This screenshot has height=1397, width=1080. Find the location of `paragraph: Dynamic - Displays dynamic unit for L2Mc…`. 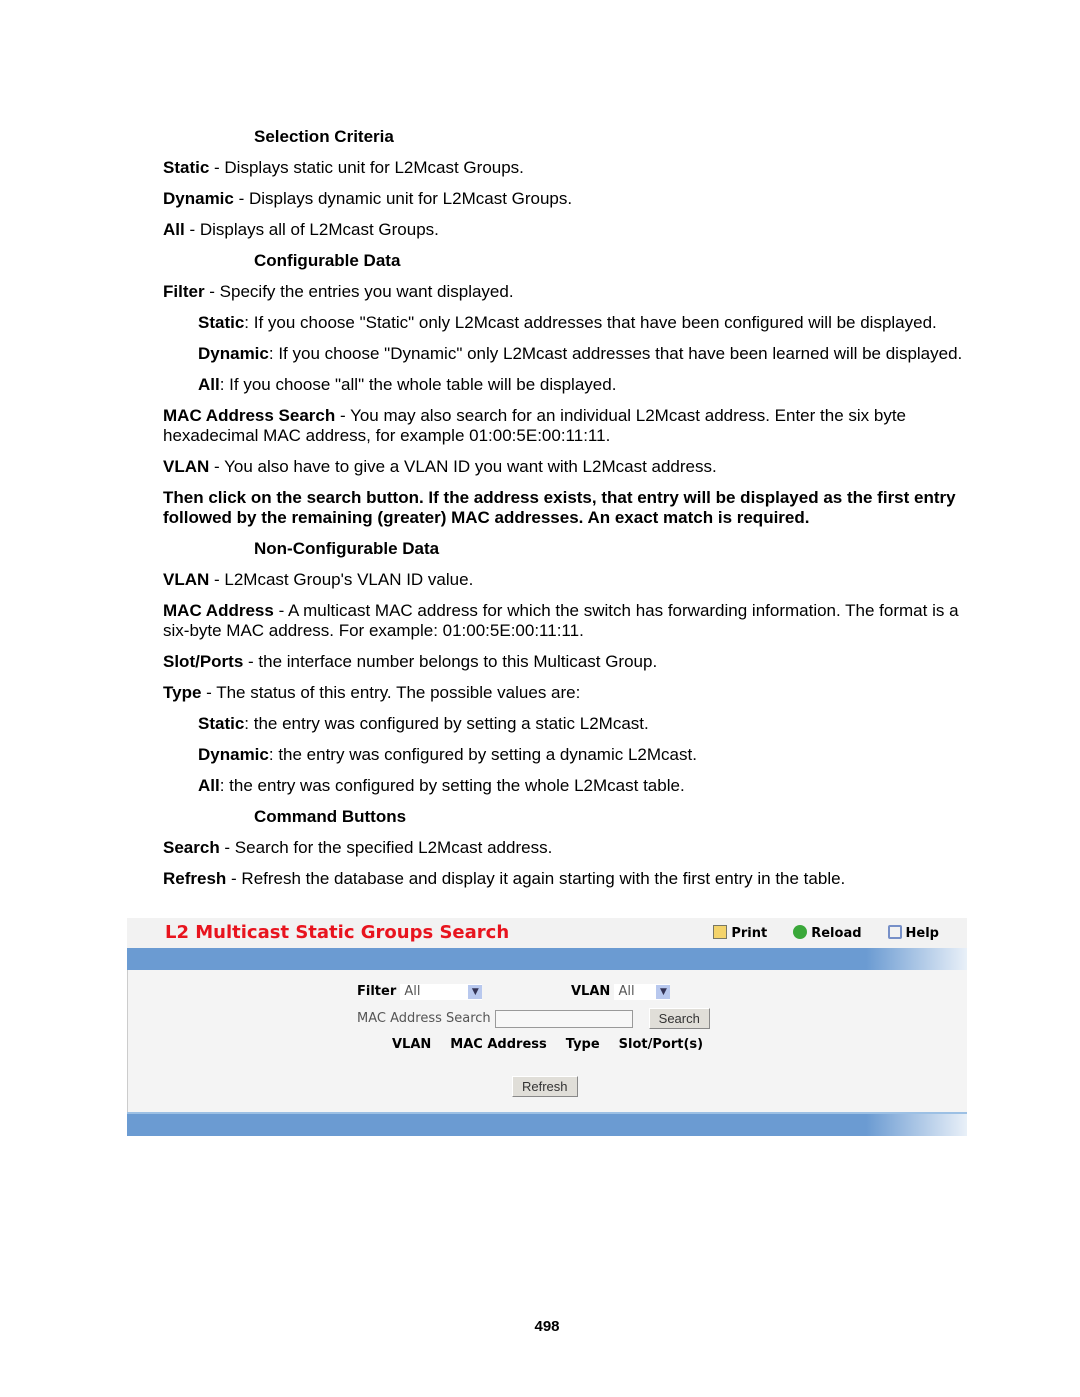

paragraph: Dynamic - Displays dynamic unit for L2Mc… is located at coordinates (368, 198).